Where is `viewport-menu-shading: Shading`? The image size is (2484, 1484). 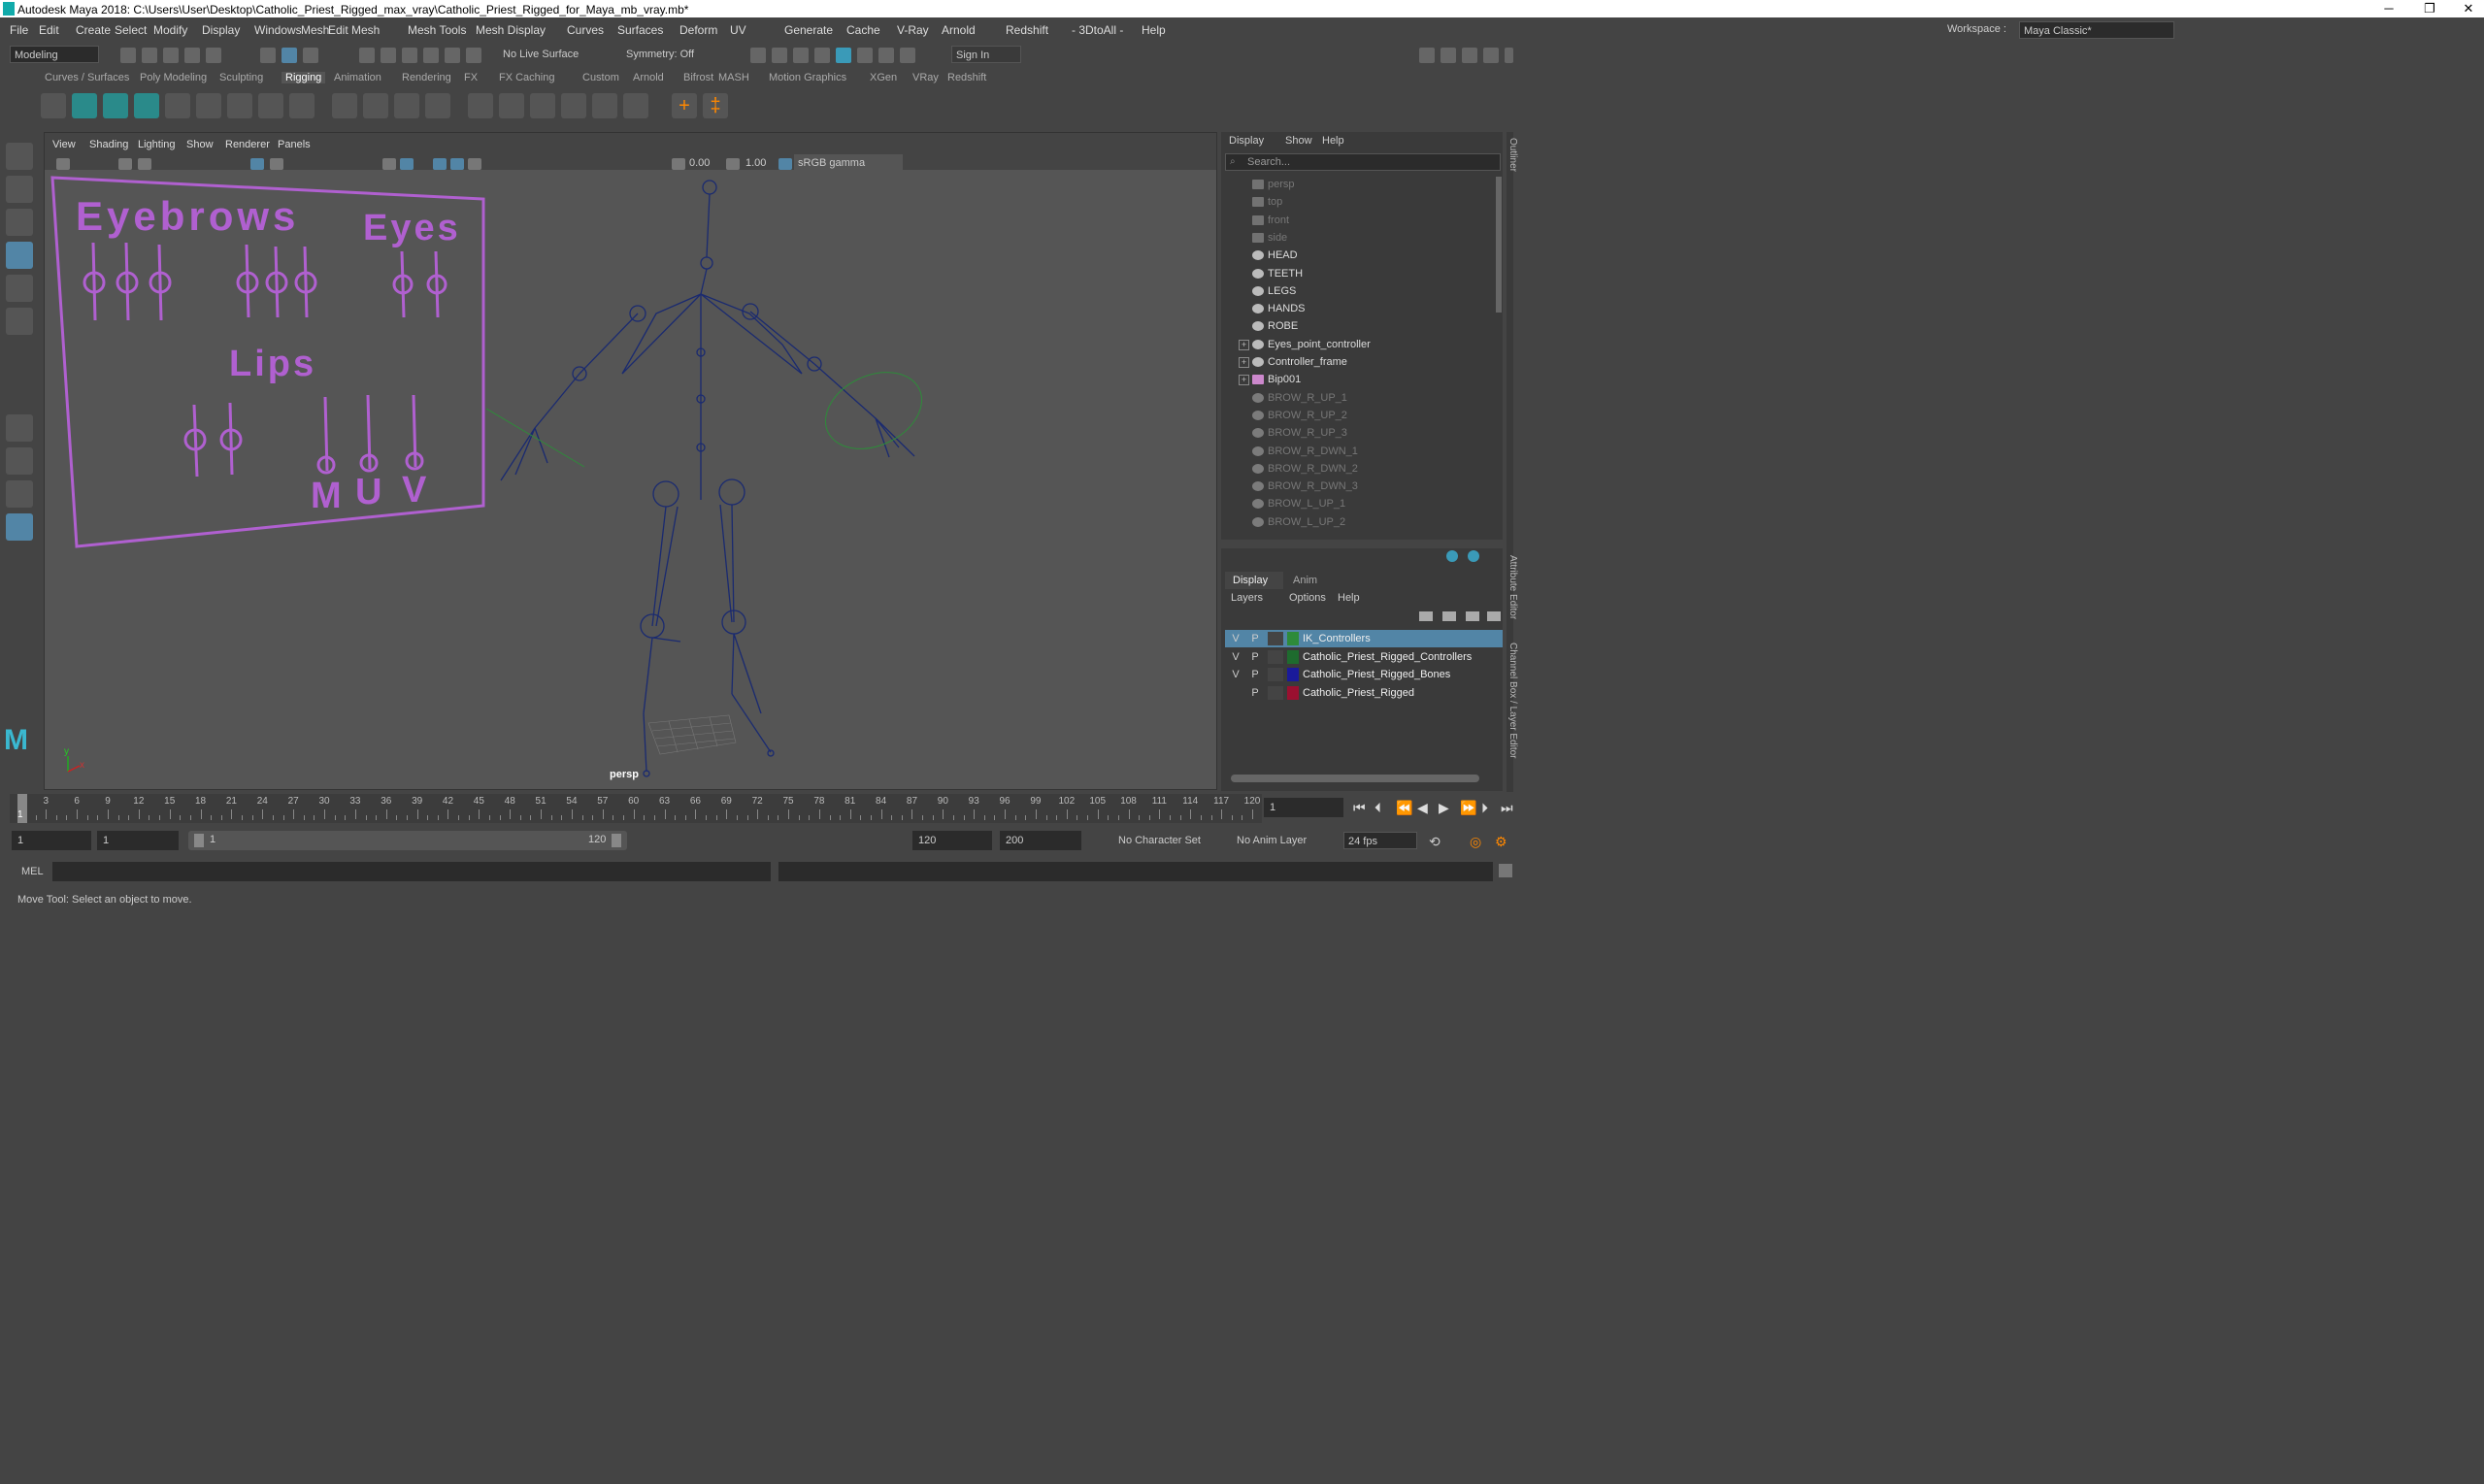 viewport-menu-shading: Shading is located at coordinates (108, 144).